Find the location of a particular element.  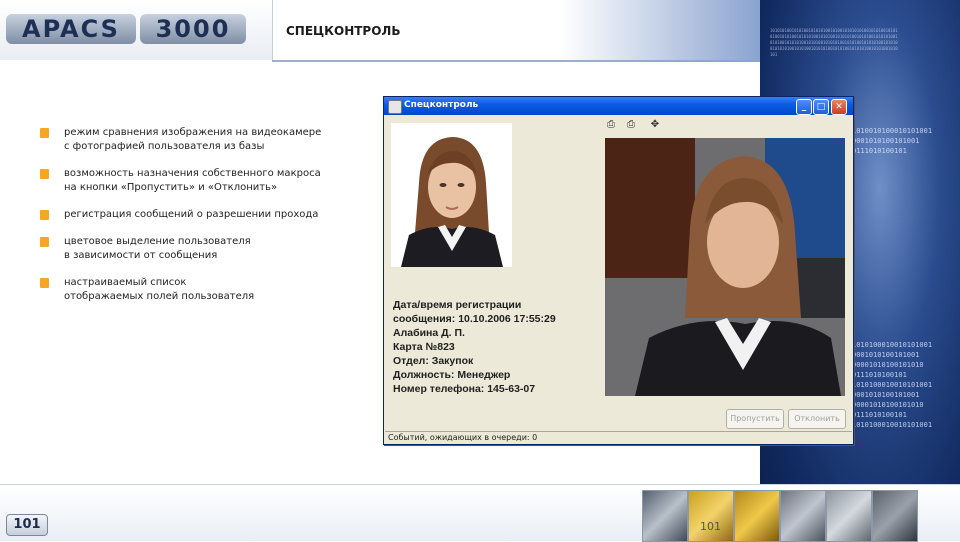

reject-button: Отклонить is located at coordinates (817, 419).